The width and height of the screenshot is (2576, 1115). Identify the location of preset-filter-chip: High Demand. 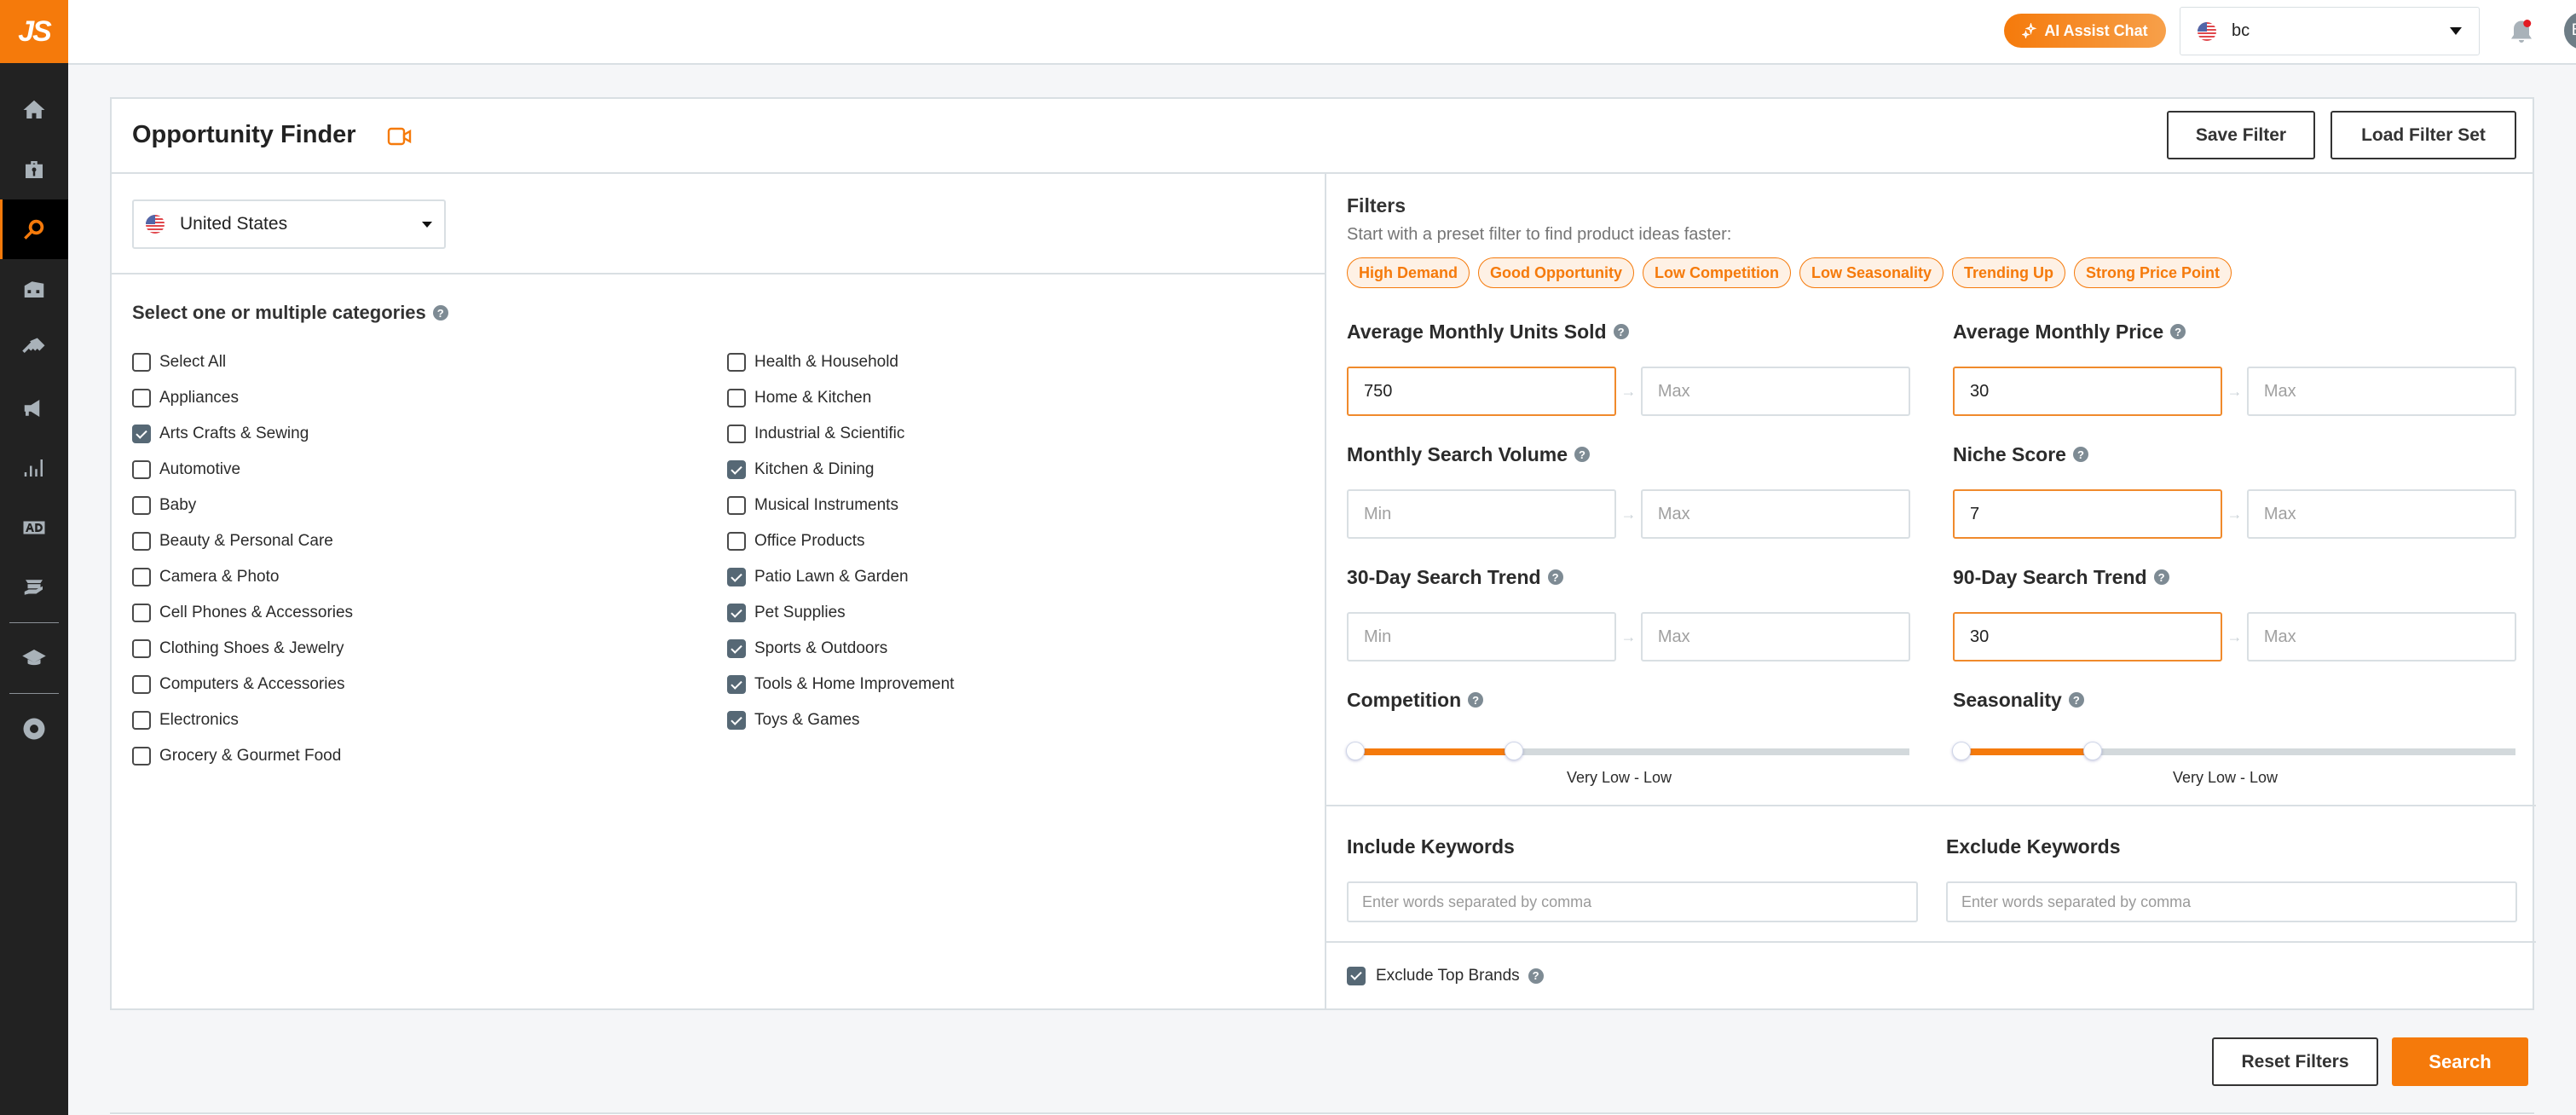
(1408, 272).